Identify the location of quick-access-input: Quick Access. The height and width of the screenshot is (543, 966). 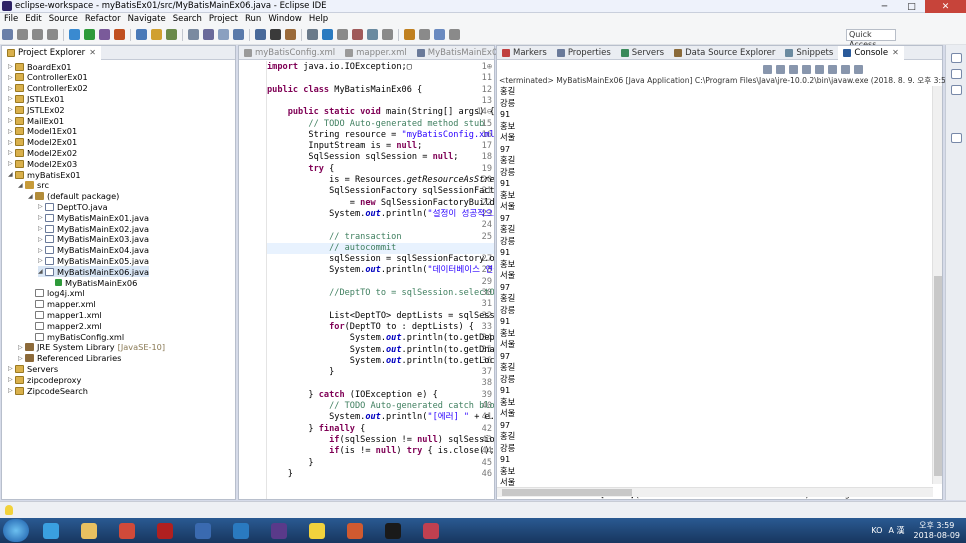
(871, 39).